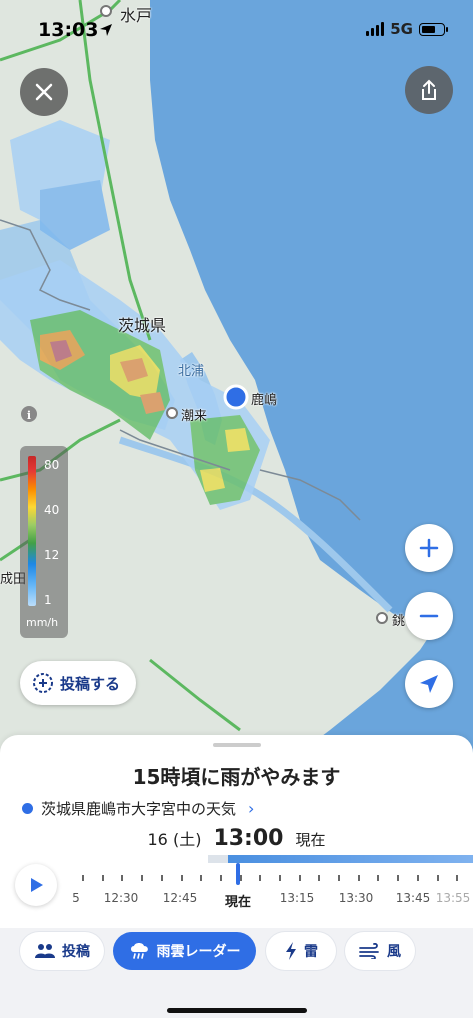  What do you see at coordinates (121, 898) in the screenshot?
I see `timeline-label: 12:30` at bounding box center [121, 898].